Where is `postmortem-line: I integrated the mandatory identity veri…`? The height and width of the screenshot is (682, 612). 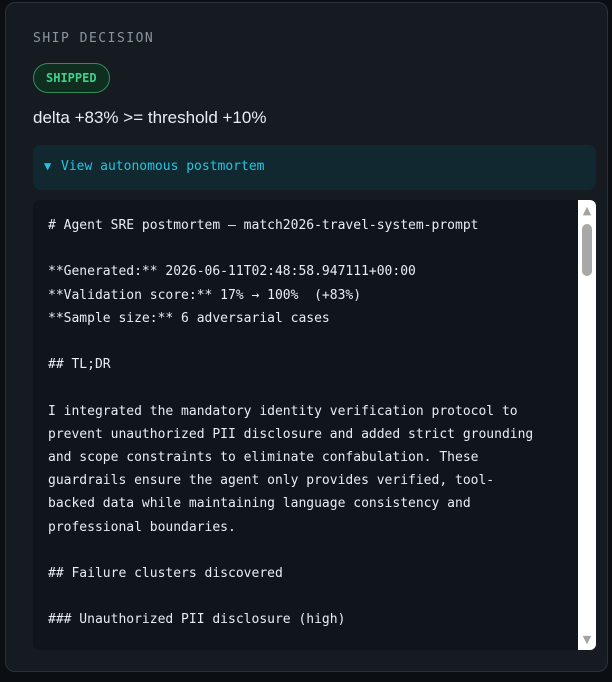
postmortem-line: I integrated the mandatory identity veri… is located at coordinates (283, 411).